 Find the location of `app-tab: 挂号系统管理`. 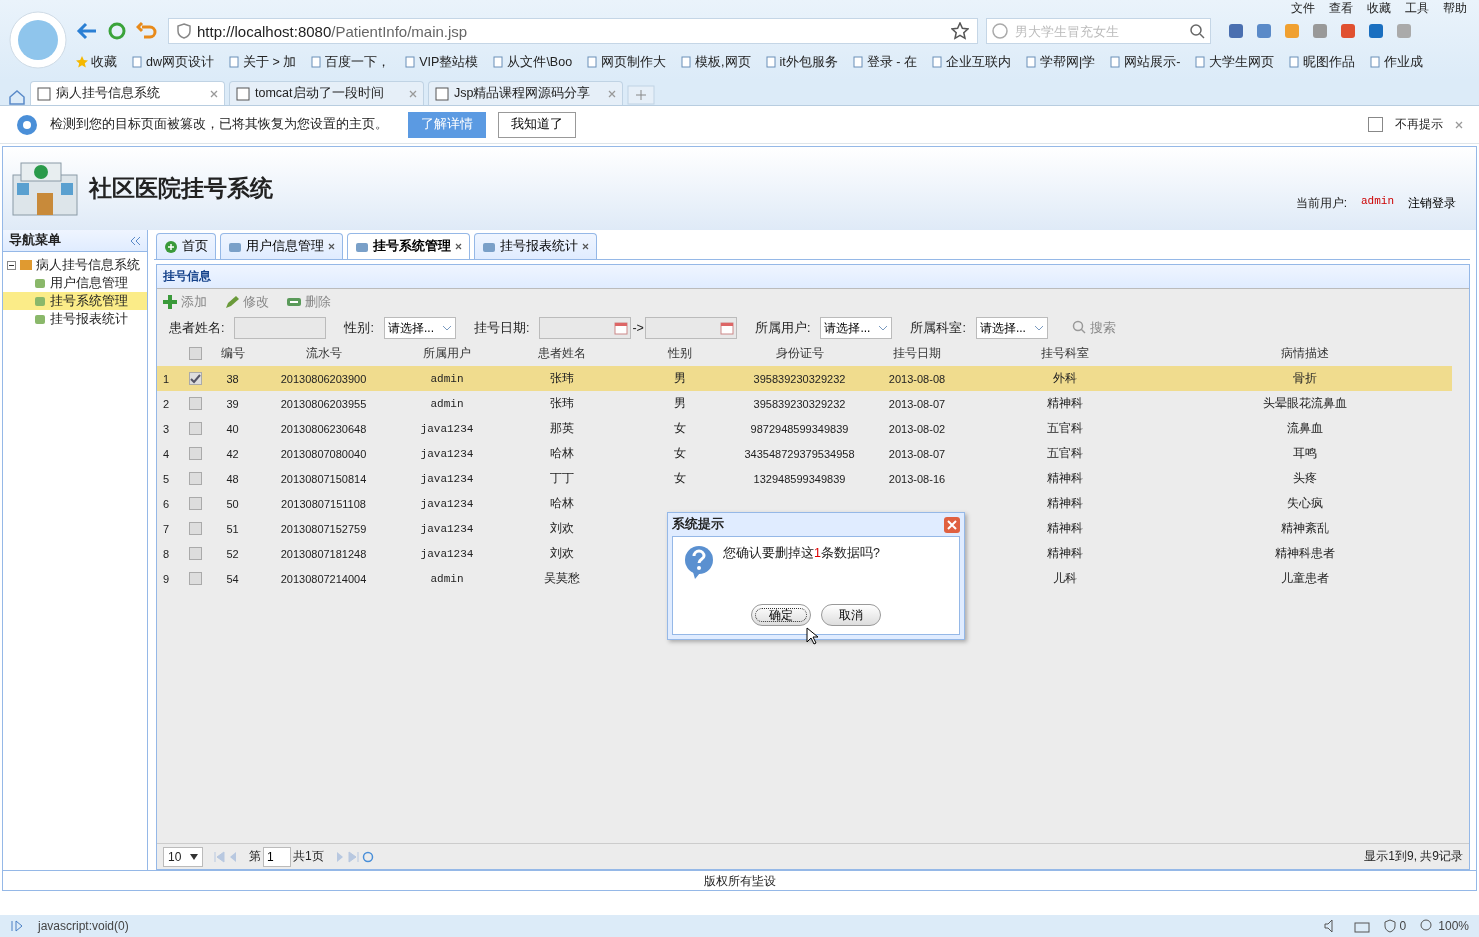

app-tab: 挂号系统管理 is located at coordinates (408, 246).